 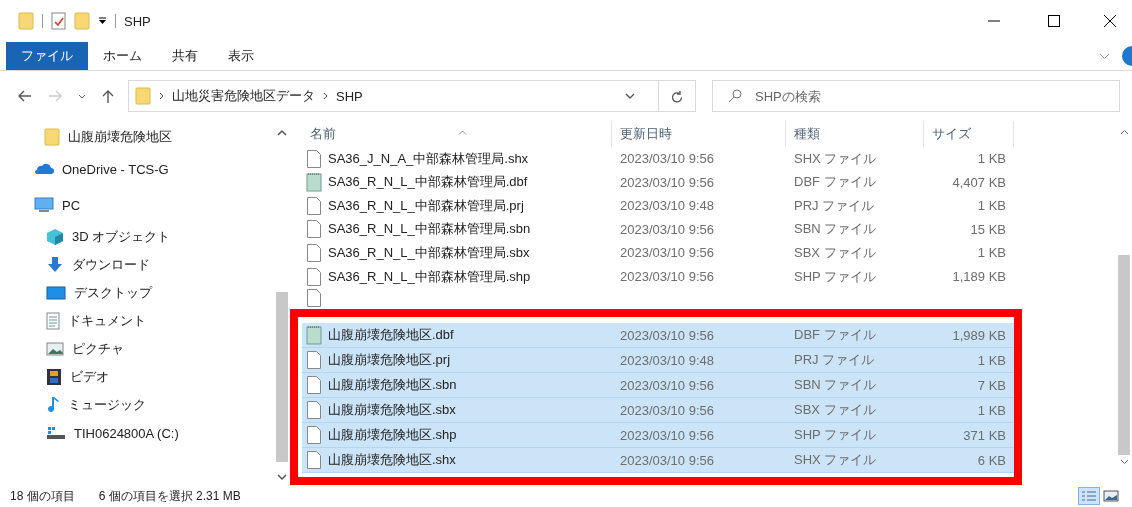 What do you see at coordinates (658, 410) in the screenshot?
I see `file-row: 山腹崩壊危険地区.sbx 2023/03/10 9:56 SBX ファイル 1 KB` at bounding box center [658, 410].